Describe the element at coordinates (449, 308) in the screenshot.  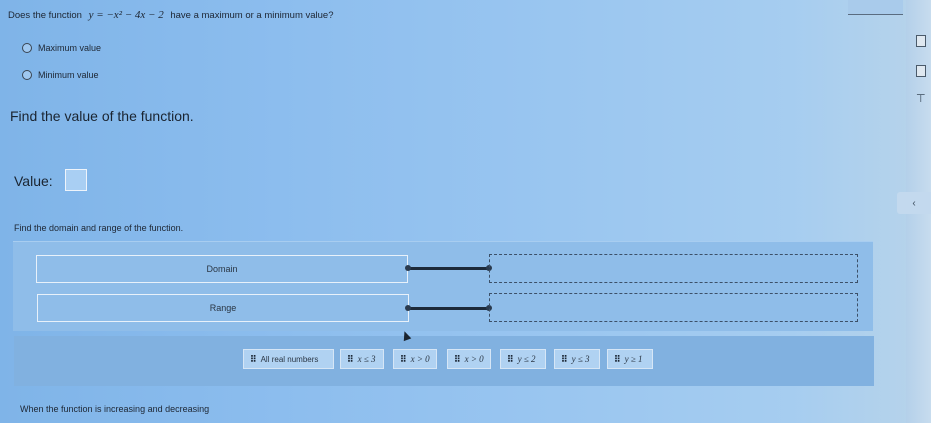
I see `range-connector` at that location.